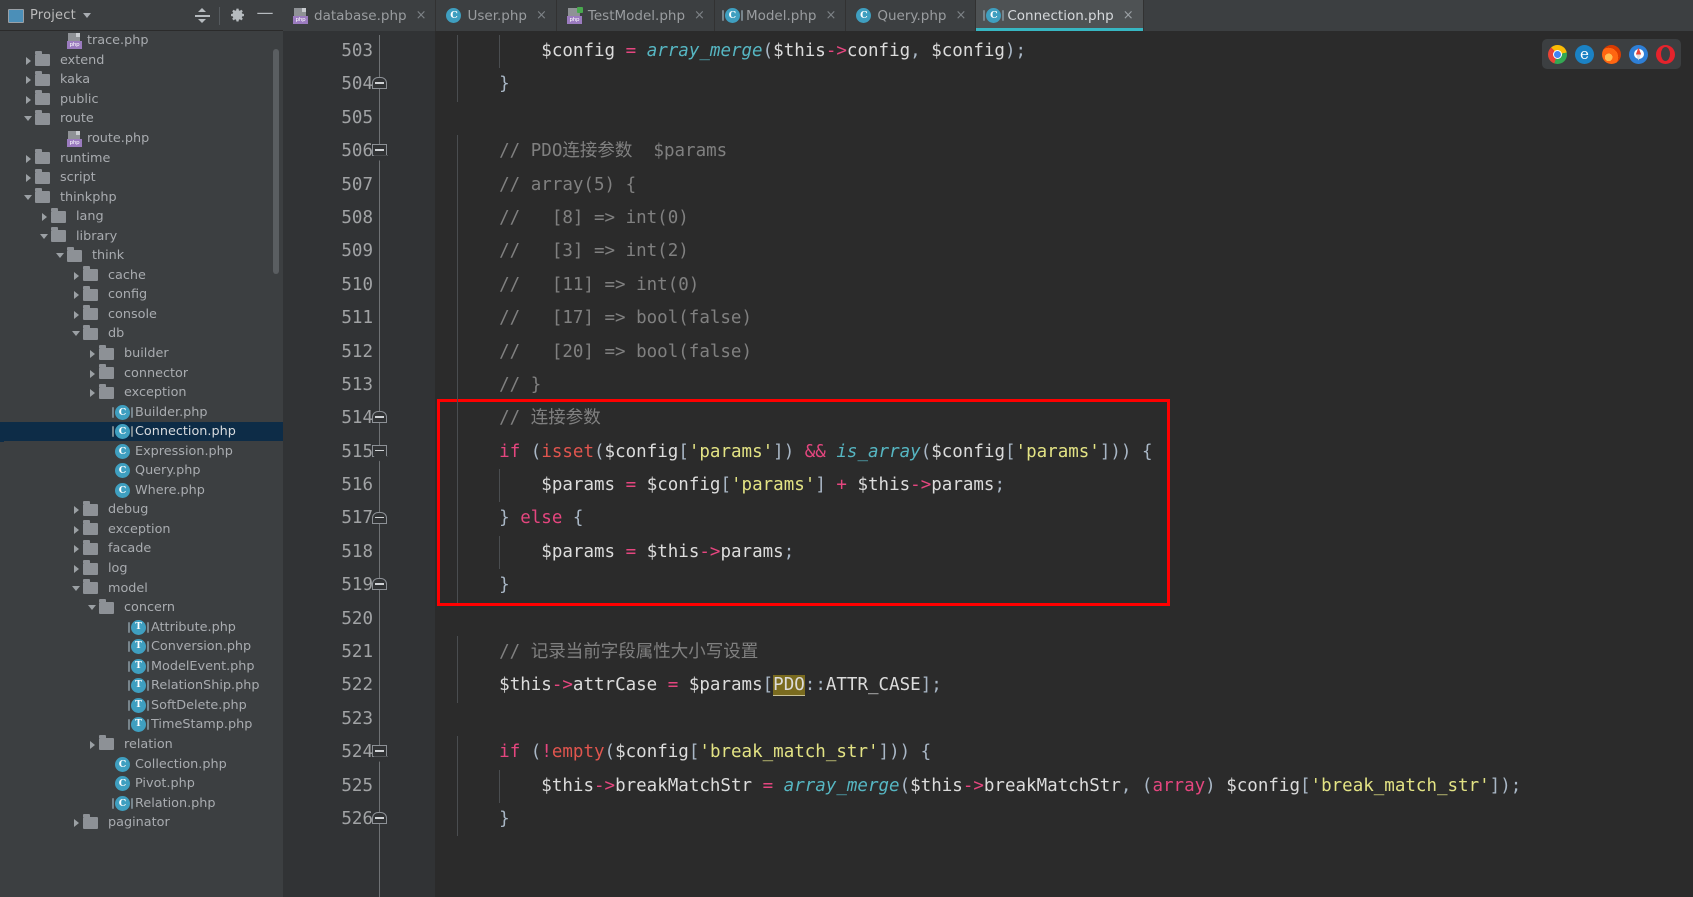 This screenshot has height=897, width=1693. Describe the element at coordinates (1064, 352) in the screenshot. I see `code-line: // [20] => bool(false)` at that location.